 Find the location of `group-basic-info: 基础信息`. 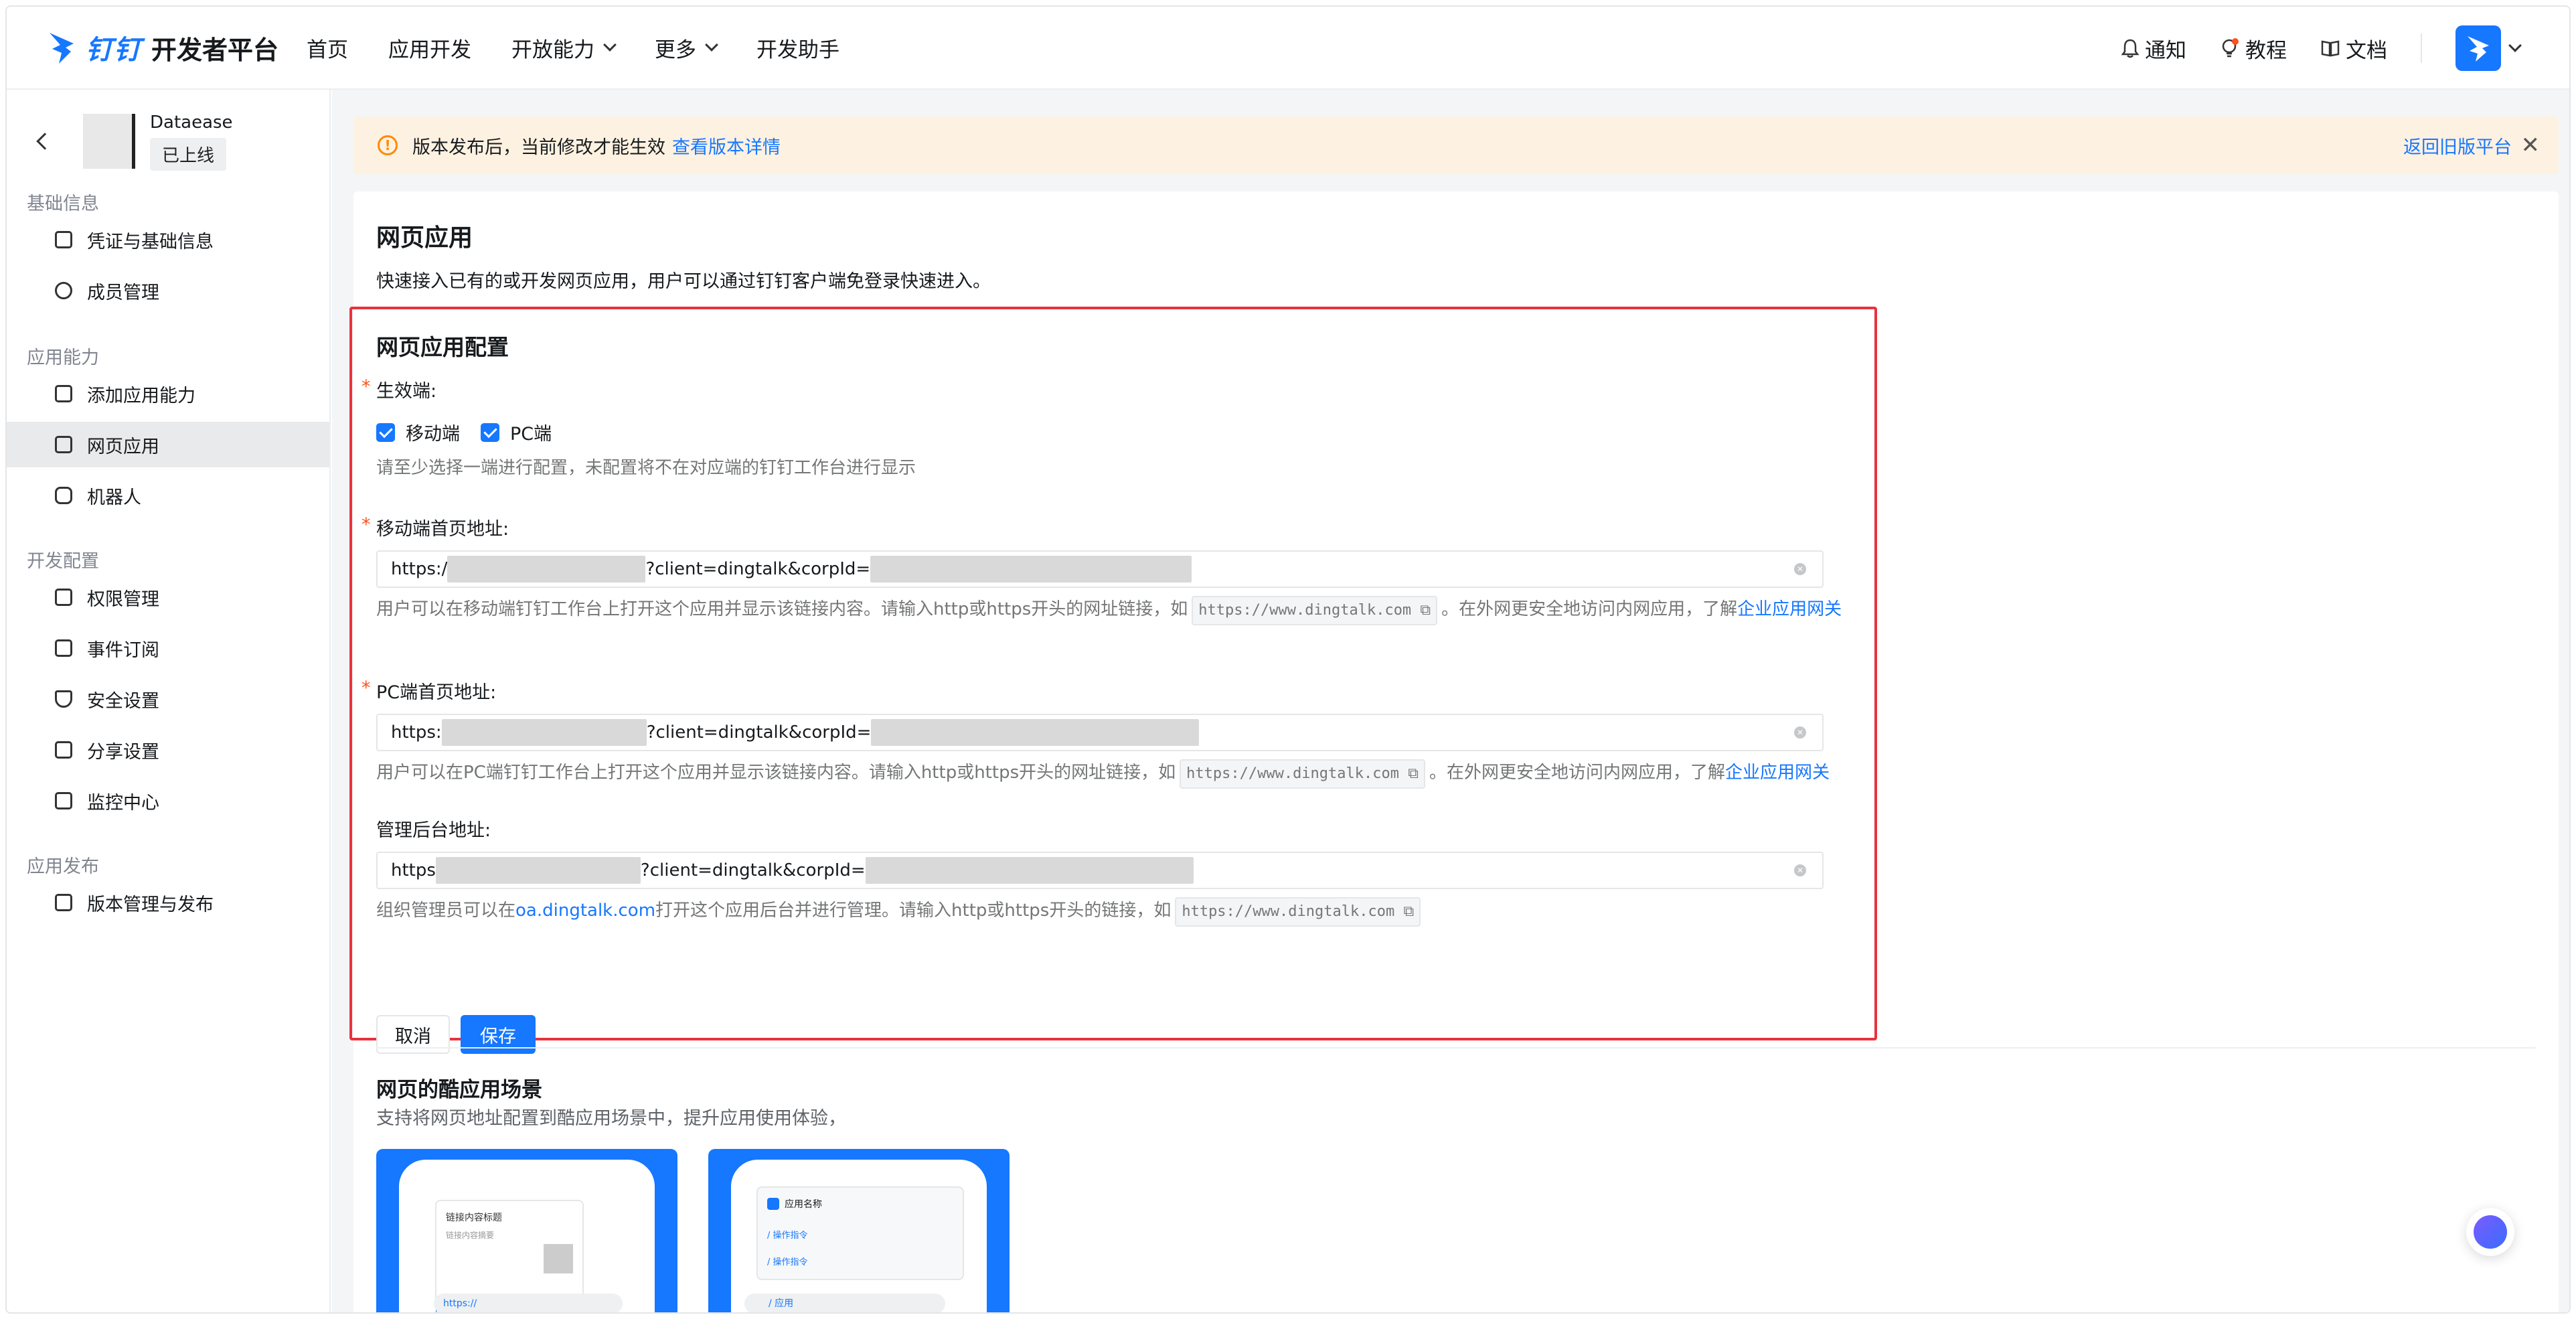

group-basic-info: 基础信息 is located at coordinates (63, 203).